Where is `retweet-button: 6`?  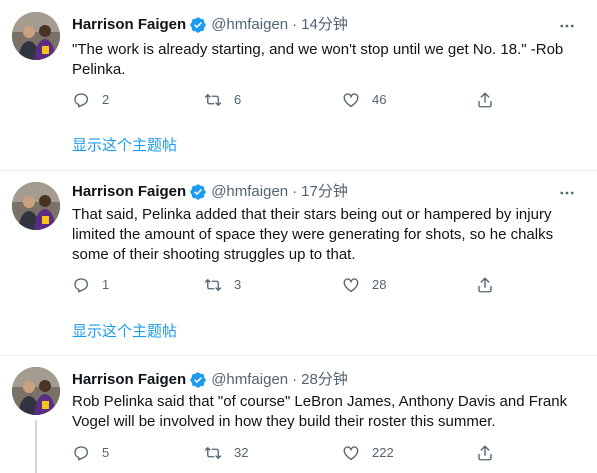
retweet-button: 6 is located at coordinates (222, 100).